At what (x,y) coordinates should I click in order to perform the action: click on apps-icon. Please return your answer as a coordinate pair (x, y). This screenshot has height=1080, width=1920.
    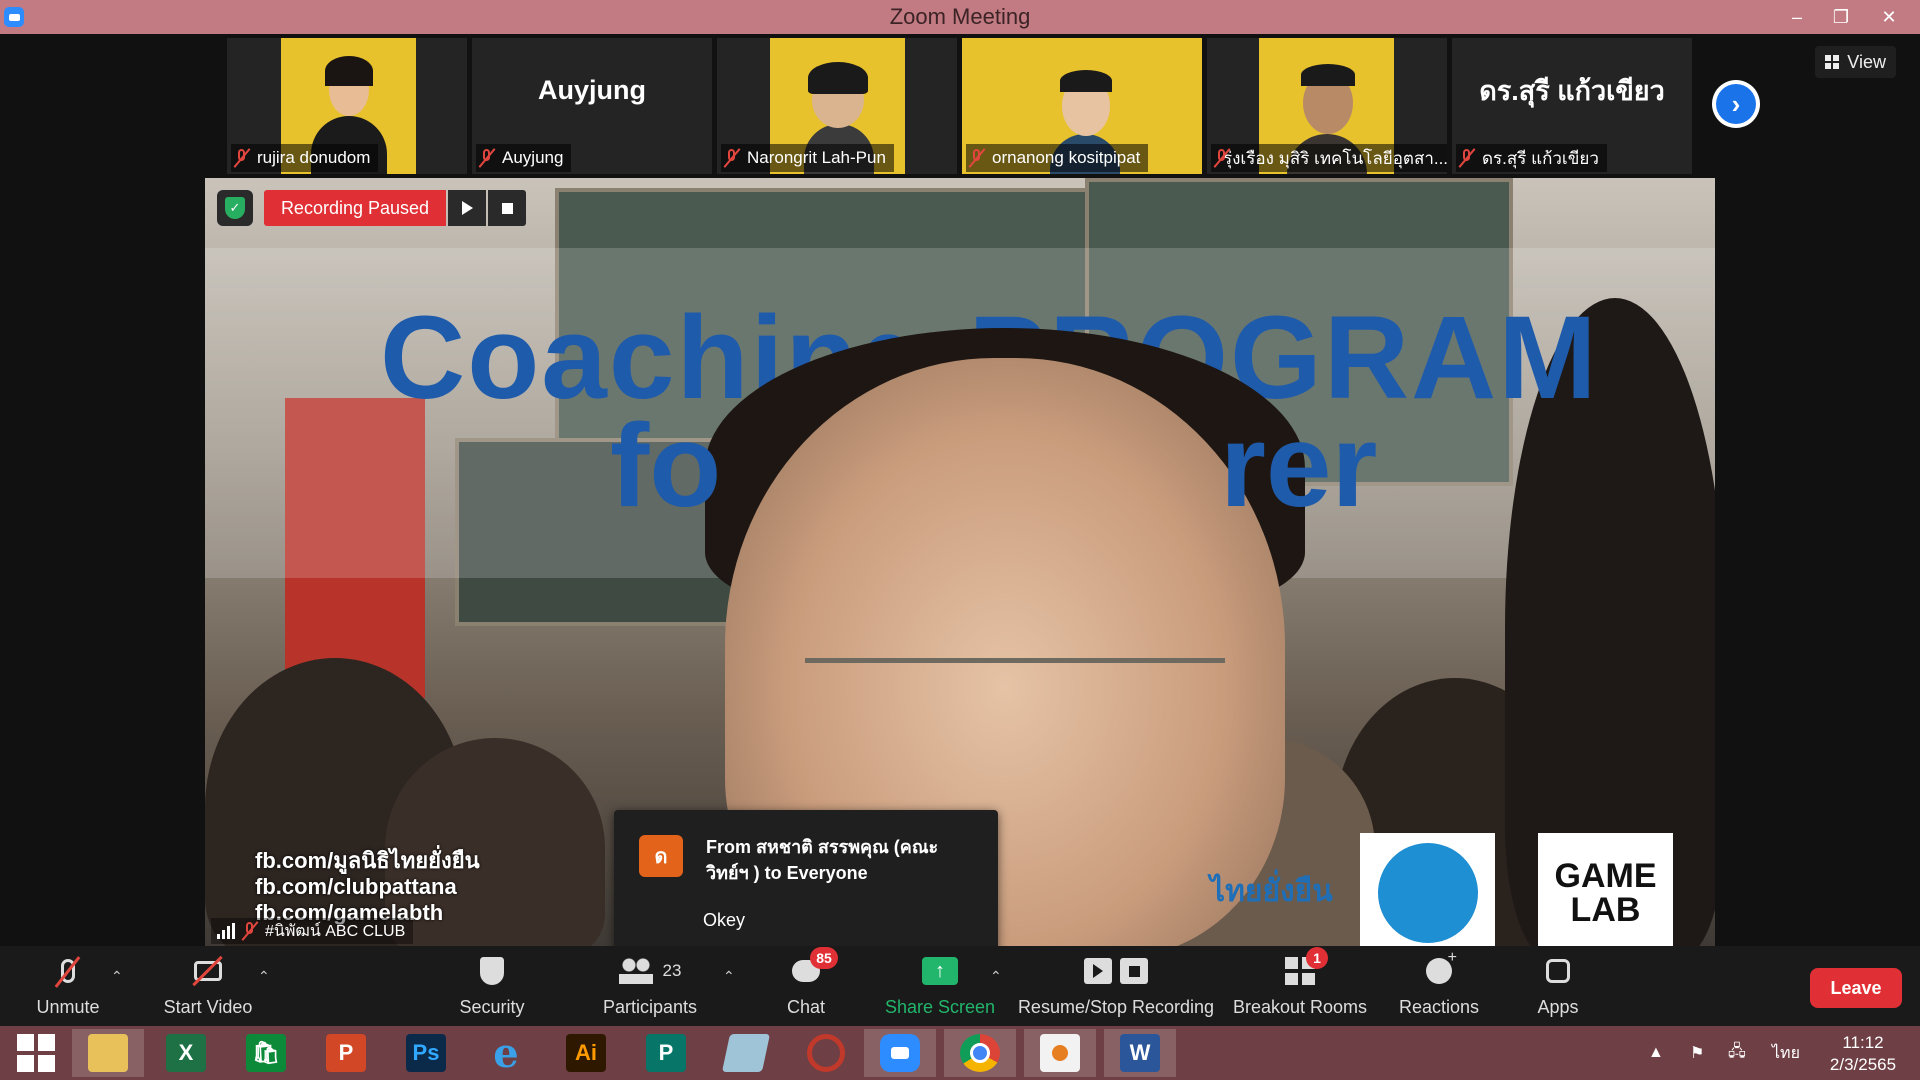
    Looking at the image, I should click on (1558, 971).